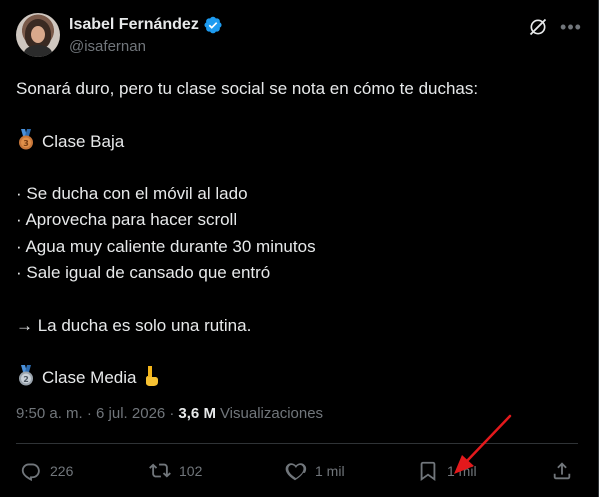 This screenshot has height=497, width=599. What do you see at coordinates (151, 376) in the screenshot?
I see `pointing-down-emoji-icon` at bounding box center [151, 376].